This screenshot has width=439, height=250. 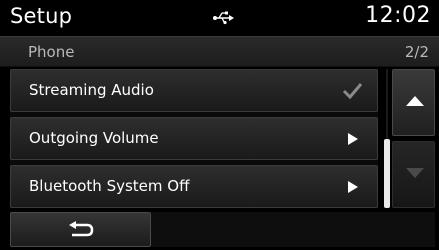 What do you see at coordinates (109, 186) in the screenshot?
I see `list-item-label: Bluetooth System Off` at bounding box center [109, 186].